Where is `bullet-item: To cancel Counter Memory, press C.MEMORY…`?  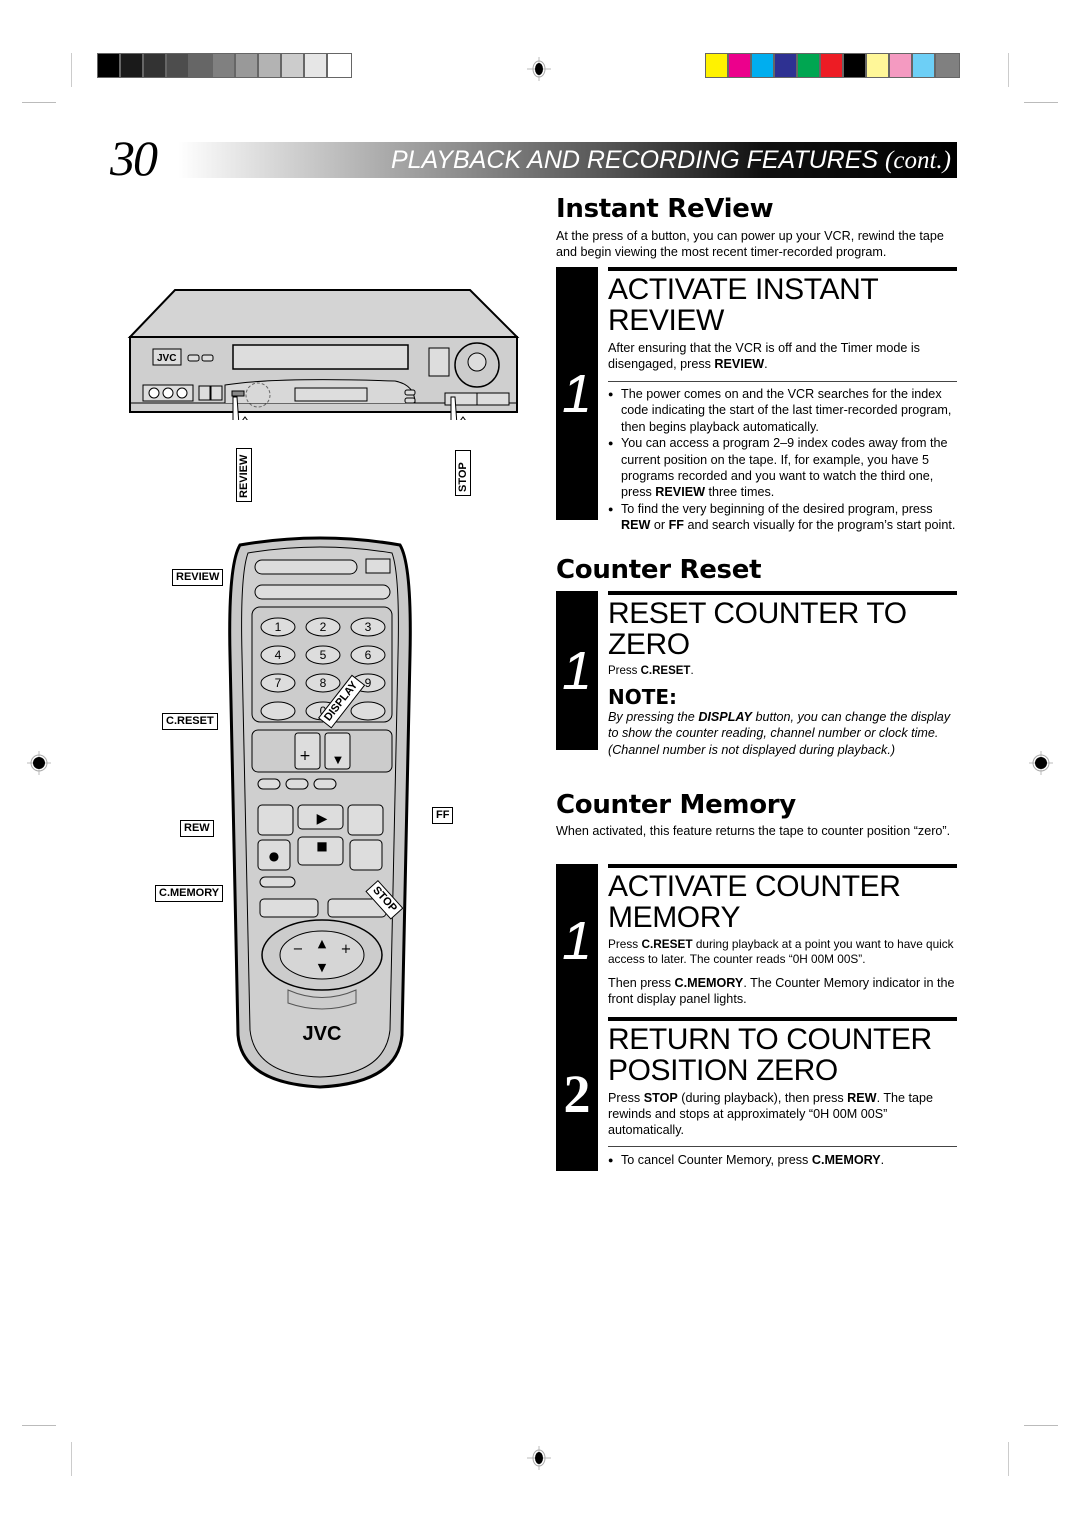
bullet-item: To cancel Counter Memory, press C.MEMORY… is located at coordinates (782, 1160).